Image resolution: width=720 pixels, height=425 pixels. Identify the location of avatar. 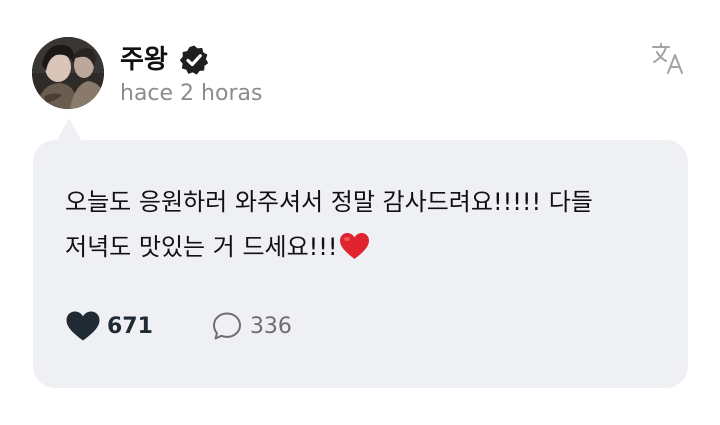
(68, 73).